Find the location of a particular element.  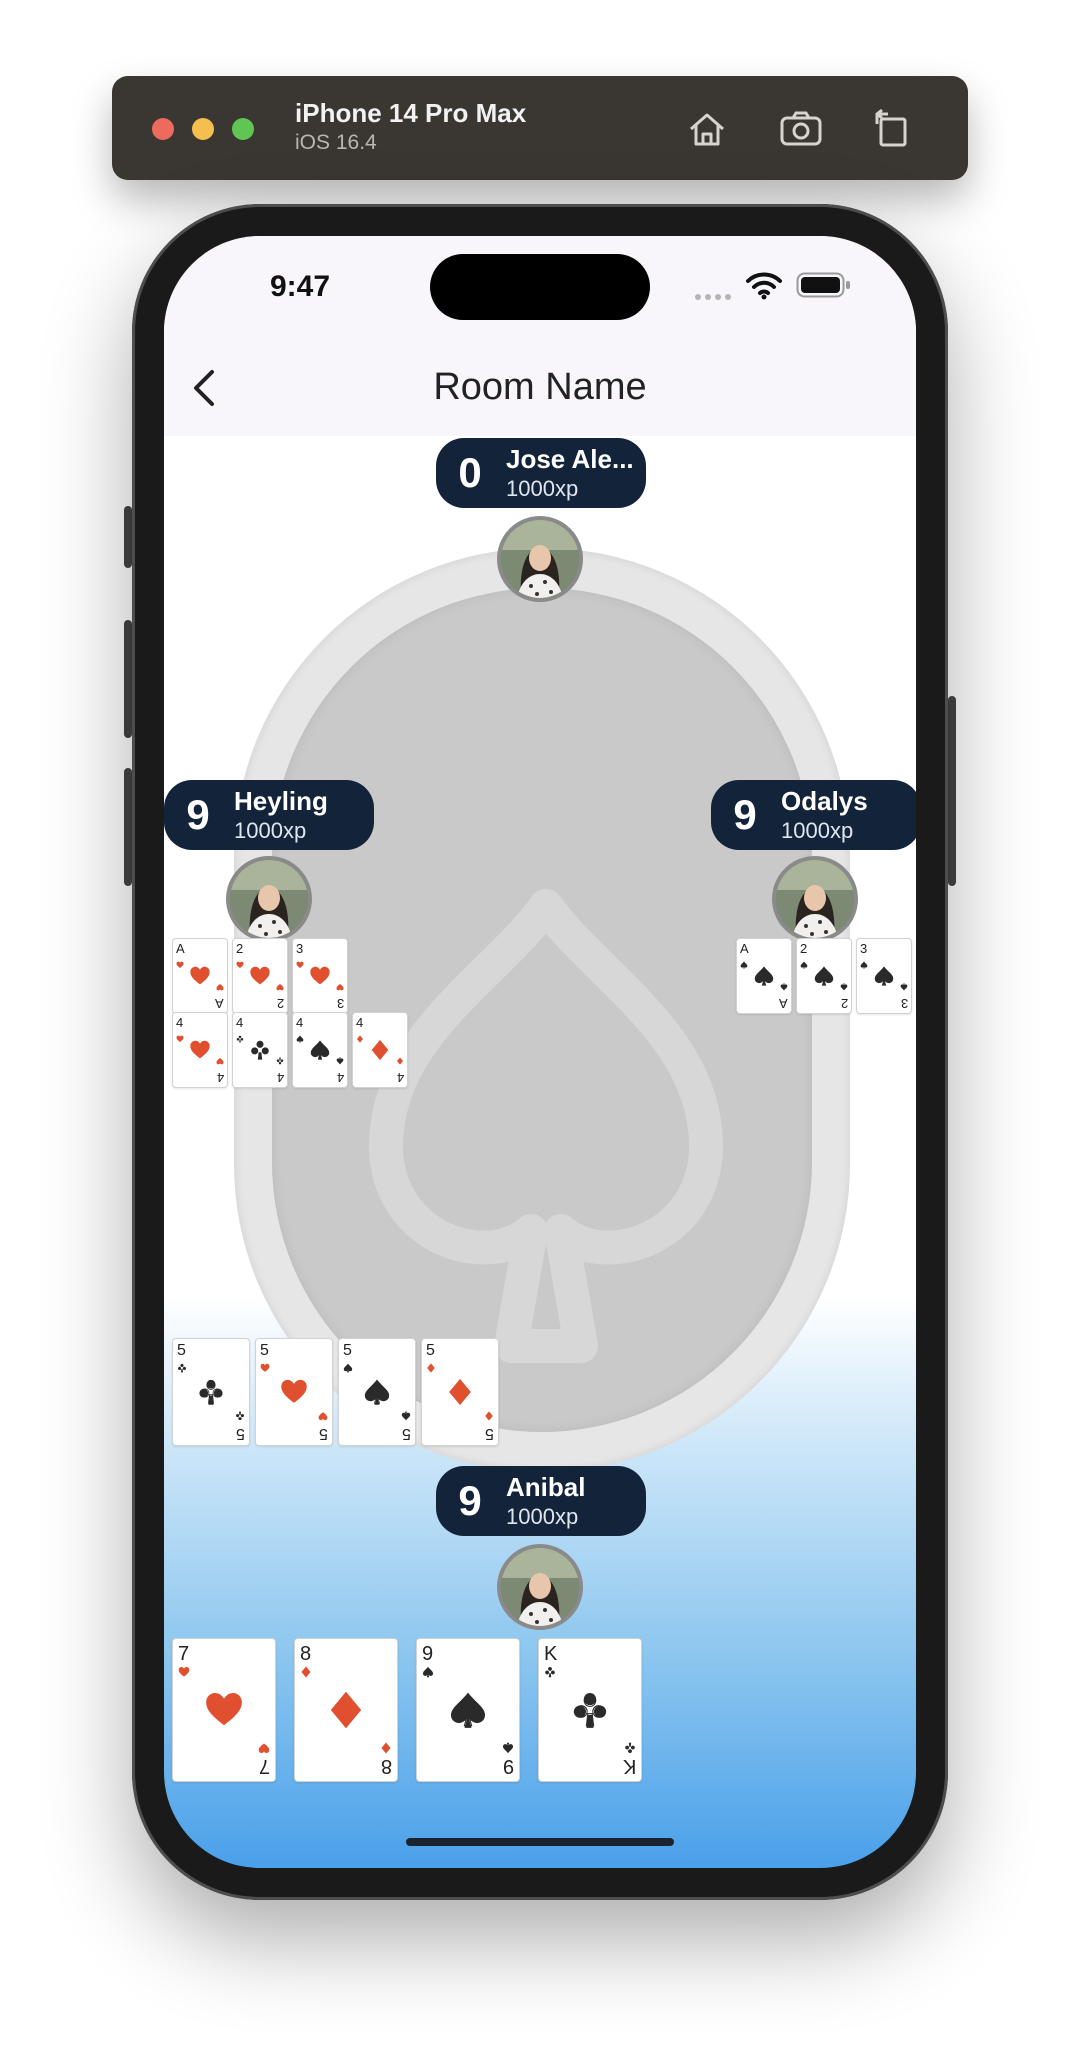

player-right-meld-card: AA is located at coordinates (764, 976).